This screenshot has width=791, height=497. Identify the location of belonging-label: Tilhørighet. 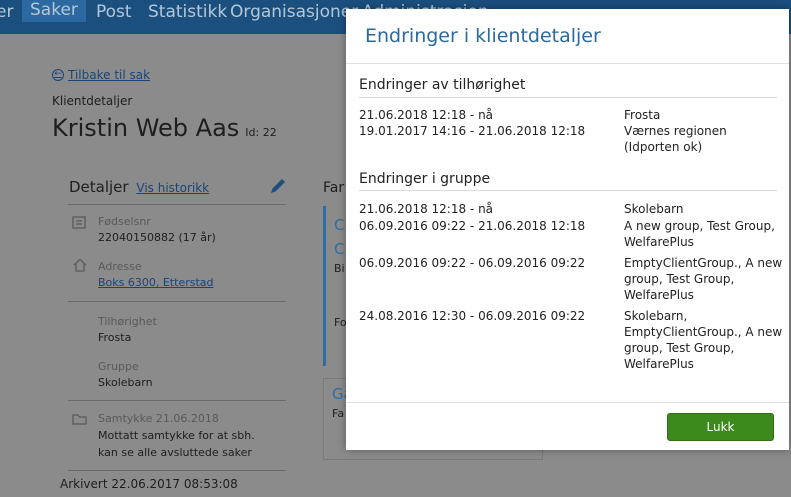
(127, 321).